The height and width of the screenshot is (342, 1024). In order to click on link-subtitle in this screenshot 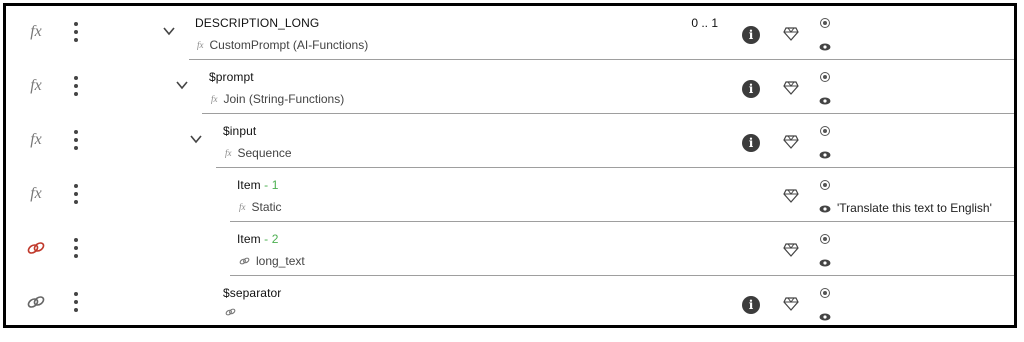, I will do `click(233, 312)`.